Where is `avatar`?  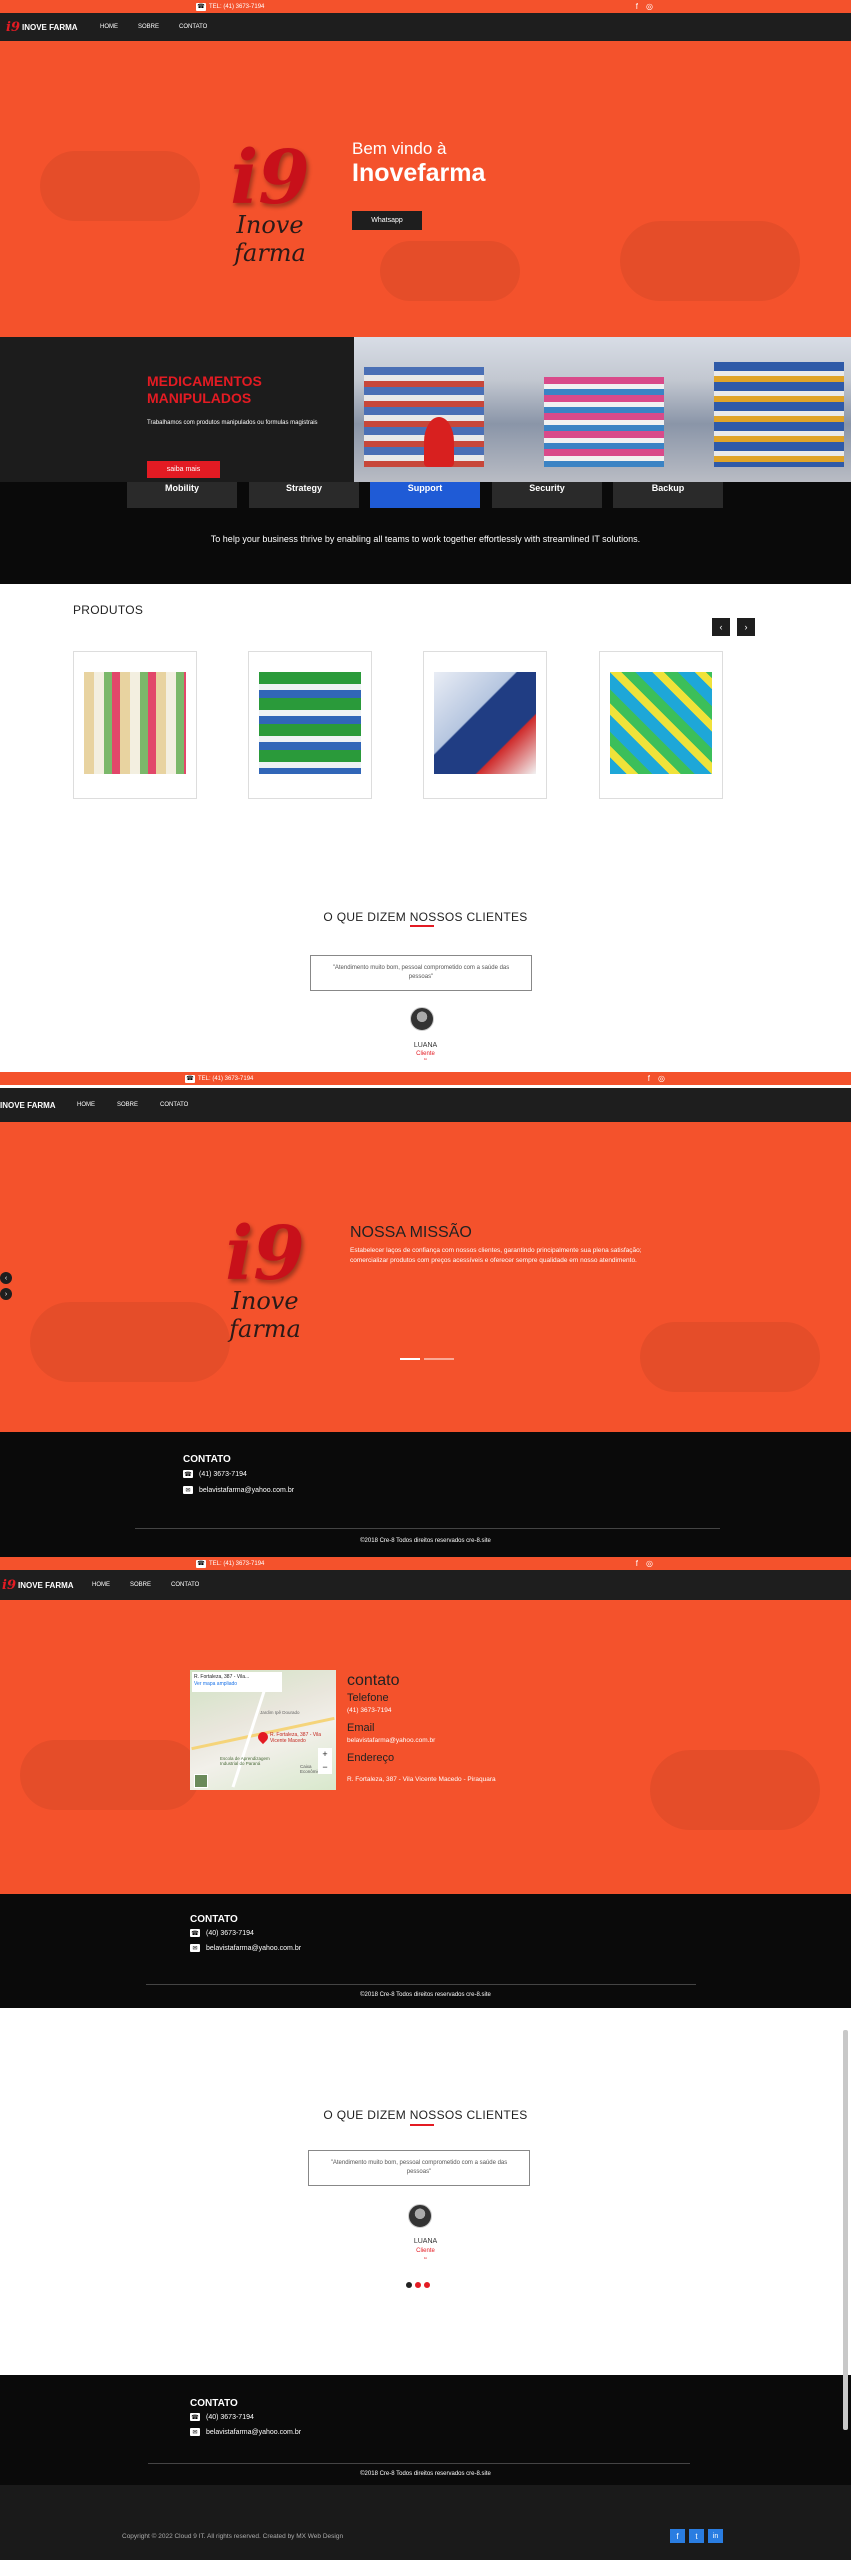 avatar is located at coordinates (422, 1019).